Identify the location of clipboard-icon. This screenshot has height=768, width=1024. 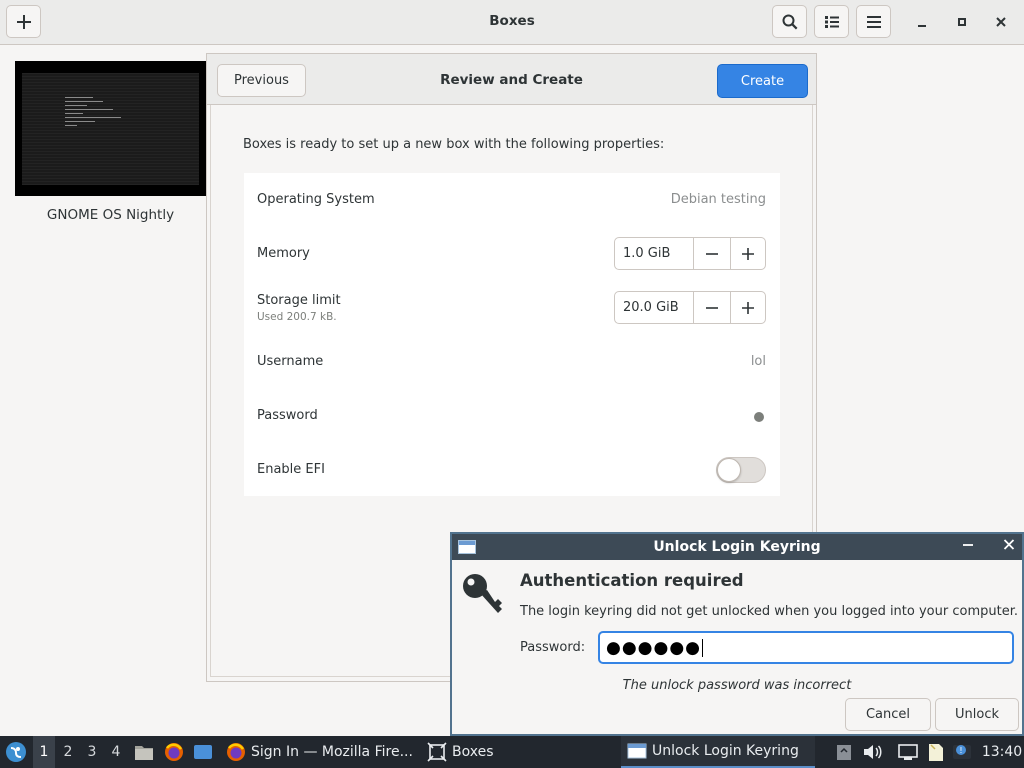
(844, 752).